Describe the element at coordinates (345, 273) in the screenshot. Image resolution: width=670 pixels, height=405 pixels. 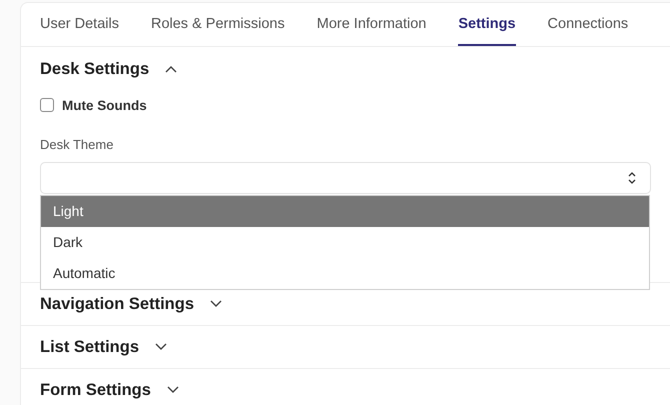
I see `dropdown-option: Automatic` at that location.